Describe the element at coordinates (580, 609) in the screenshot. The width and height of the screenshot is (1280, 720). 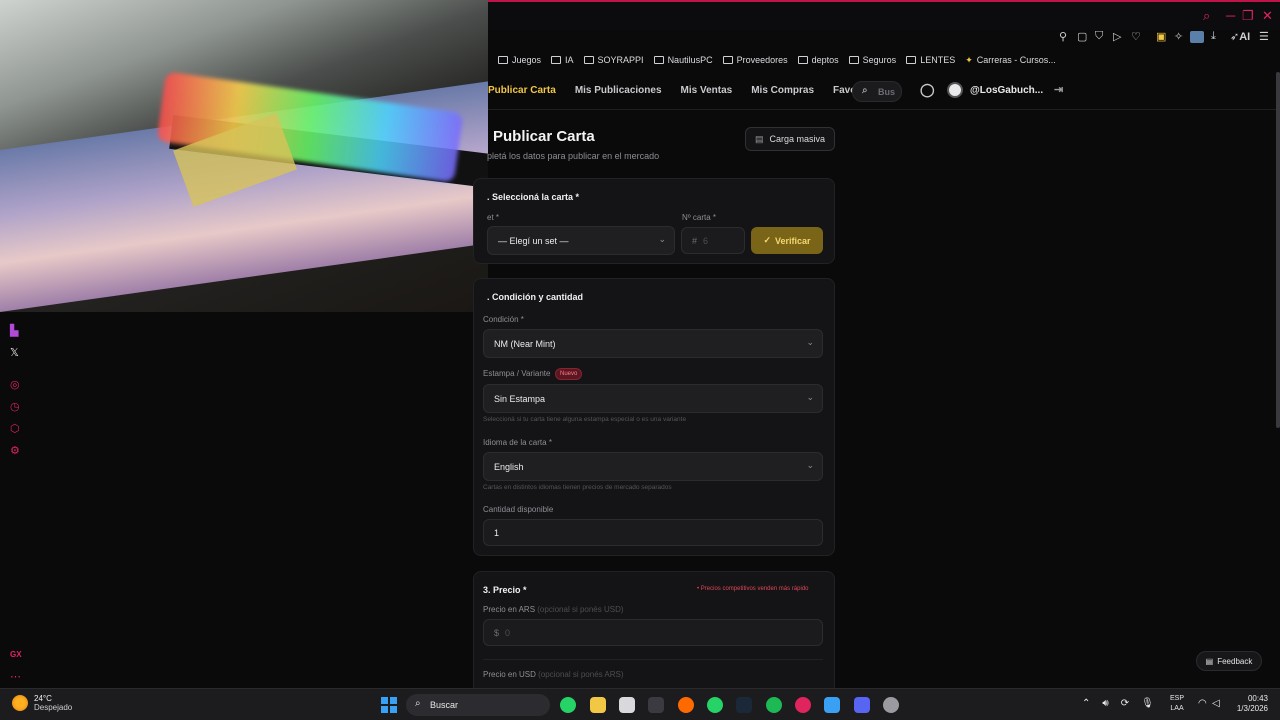
I see `ars-hint: (opcional si ponés USD)` at that location.